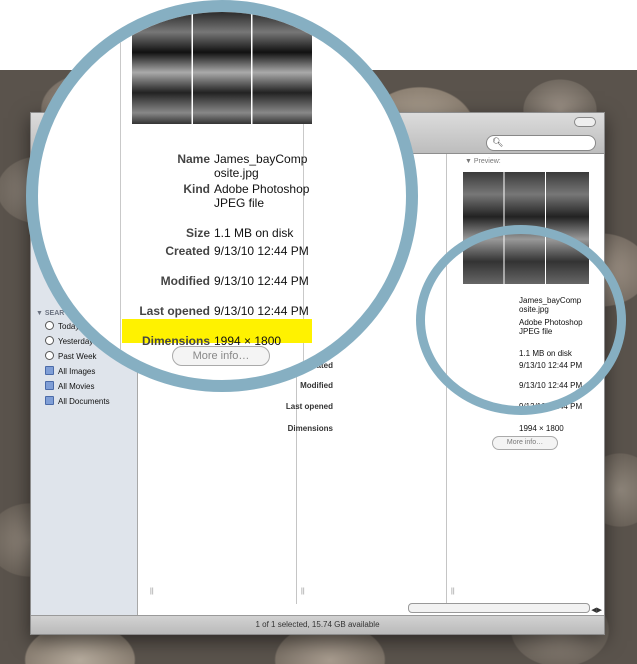 The width and height of the screenshot is (637, 664). I want to click on status-text: 1 of 1 selected, 15.74 GB available, so click(317, 624).